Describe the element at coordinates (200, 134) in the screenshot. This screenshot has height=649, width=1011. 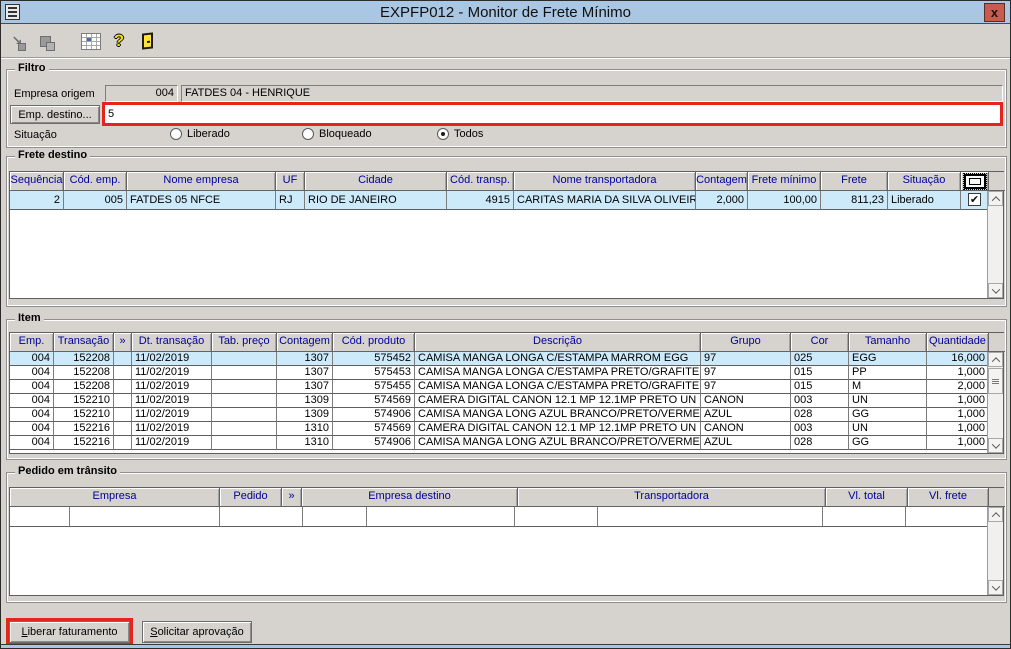
I see `radio-liberado: Liberado` at that location.